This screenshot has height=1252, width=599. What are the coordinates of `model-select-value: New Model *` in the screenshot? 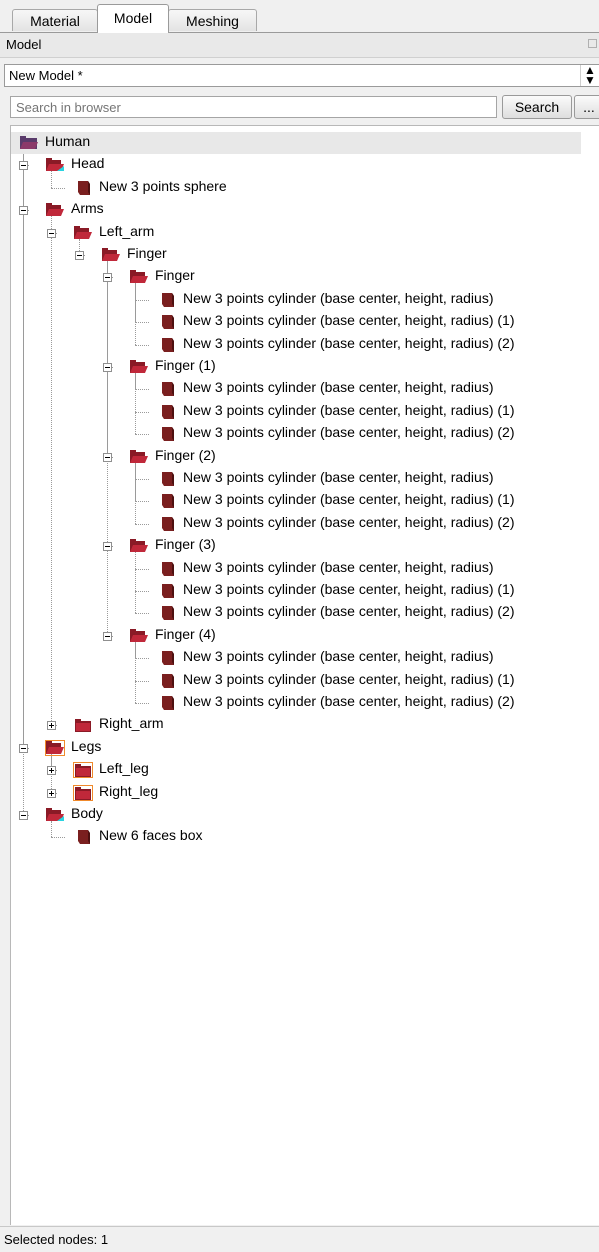 It's located at (46, 75).